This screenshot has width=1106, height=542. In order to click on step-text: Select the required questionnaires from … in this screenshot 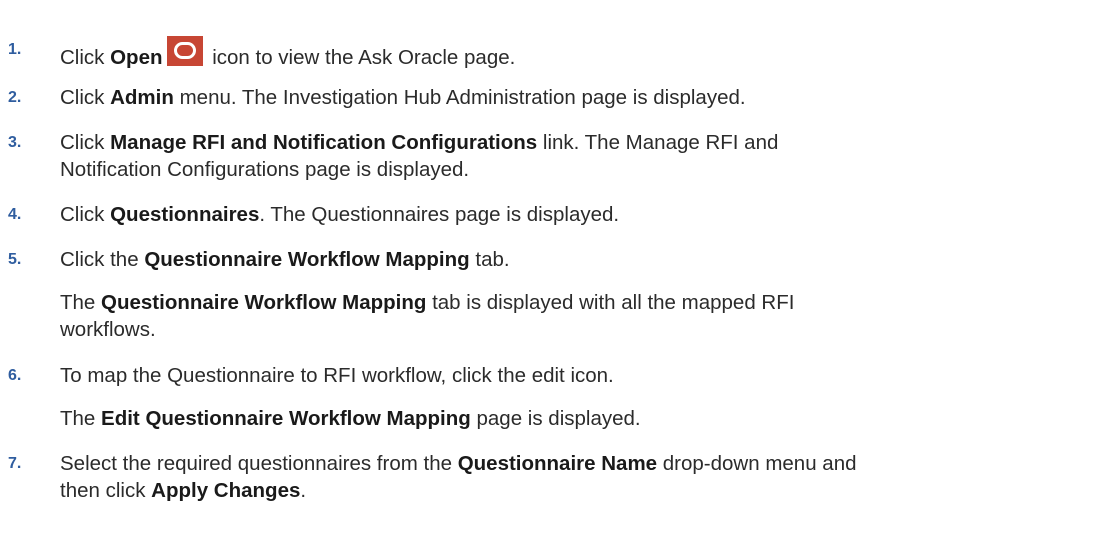, I will do `click(259, 463)`.